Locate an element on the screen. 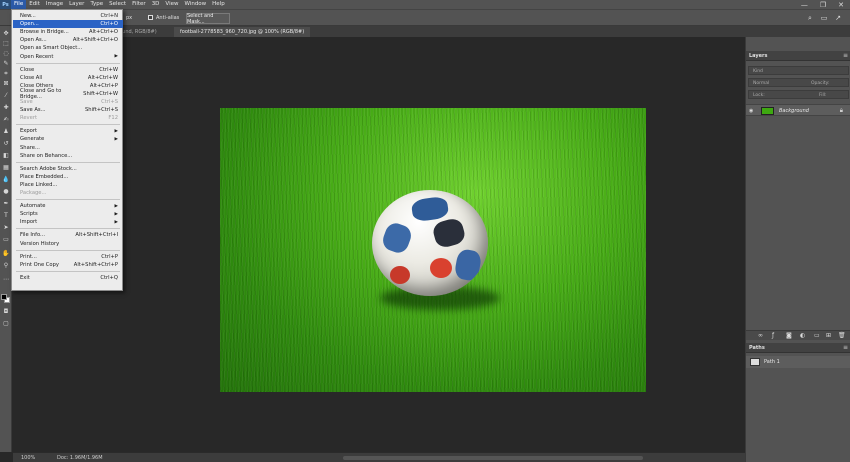  more-tools-icon: ⋯ is located at coordinates (6, 279).